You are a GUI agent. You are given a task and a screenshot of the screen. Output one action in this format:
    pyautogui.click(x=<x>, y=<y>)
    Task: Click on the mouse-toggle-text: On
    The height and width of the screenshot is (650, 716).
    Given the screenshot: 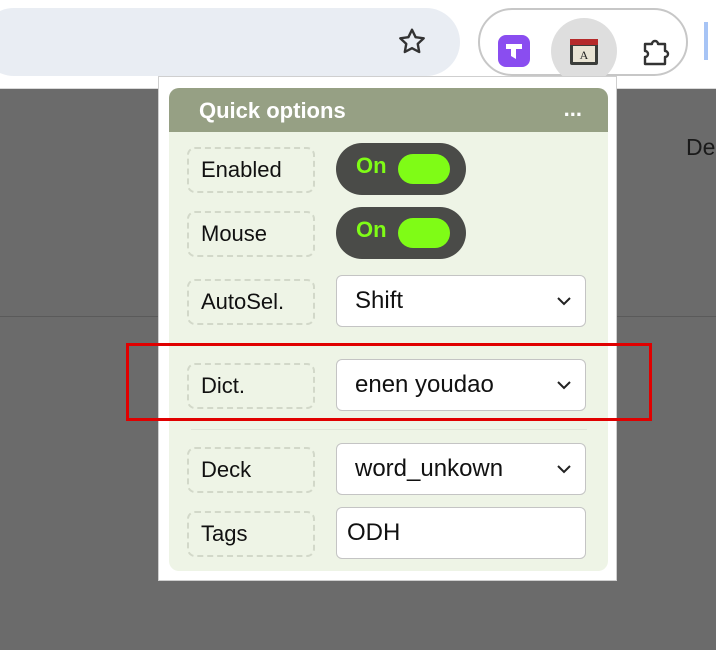 What is the action you would take?
    pyautogui.click(x=371, y=229)
    